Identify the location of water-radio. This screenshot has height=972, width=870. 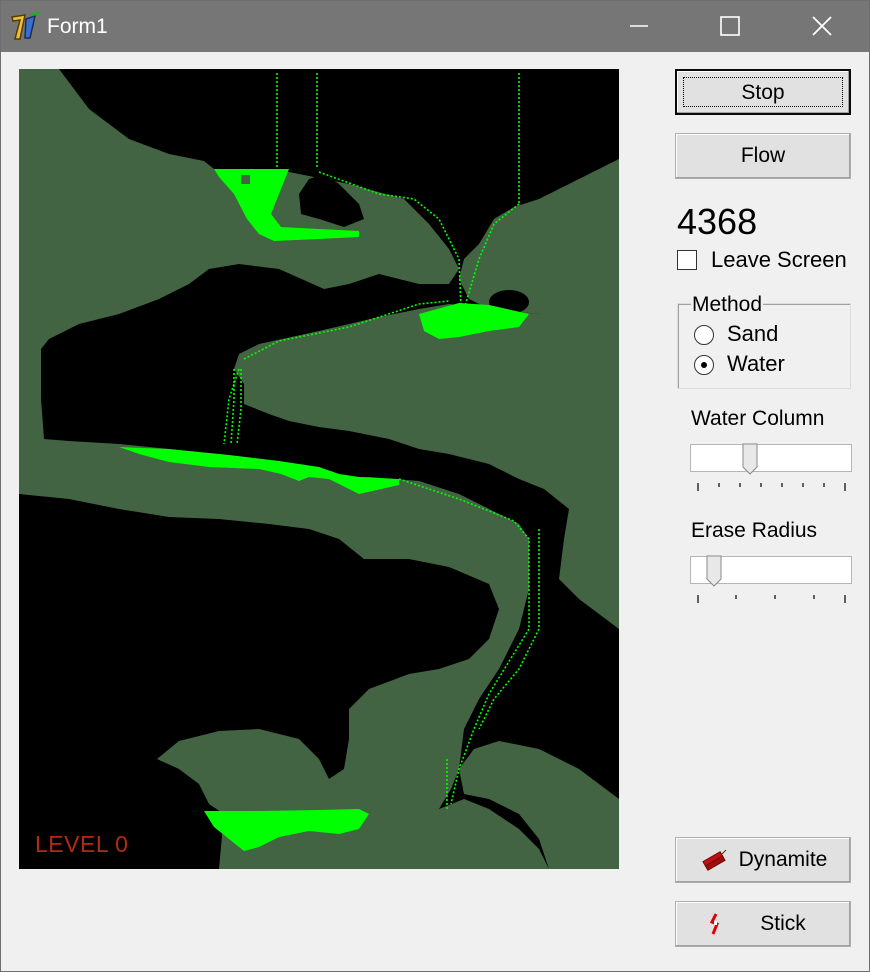
(704, 365).